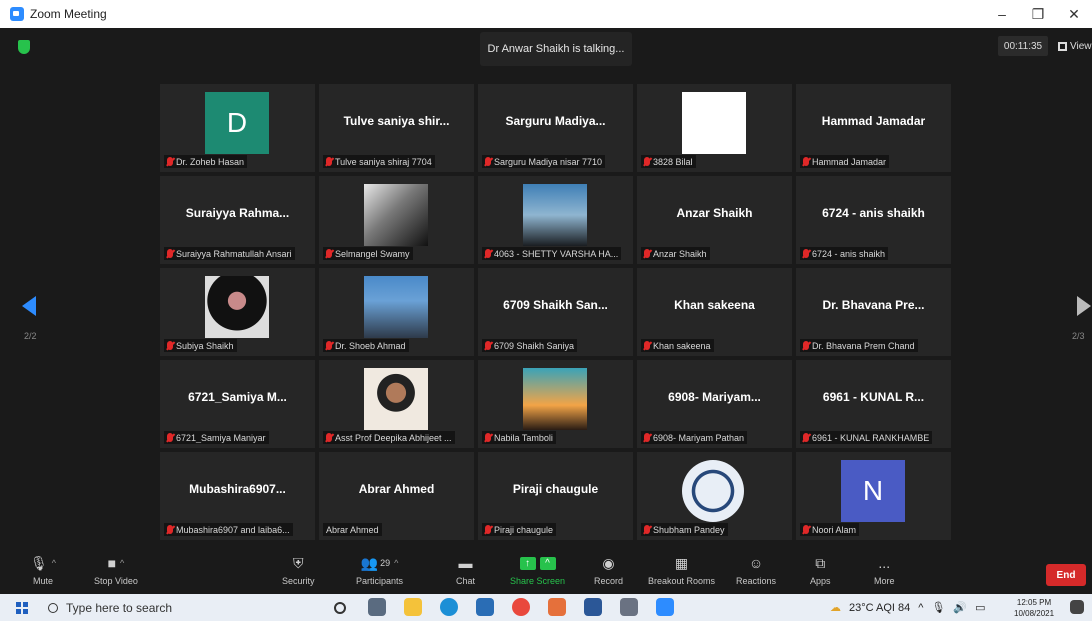 The width and height of the screenshot is (1092, 621). What do you see at coordinates (665, 607) in the screenshot?
I see `zoom-taskbar-icon` at bounding box center [665, 607].